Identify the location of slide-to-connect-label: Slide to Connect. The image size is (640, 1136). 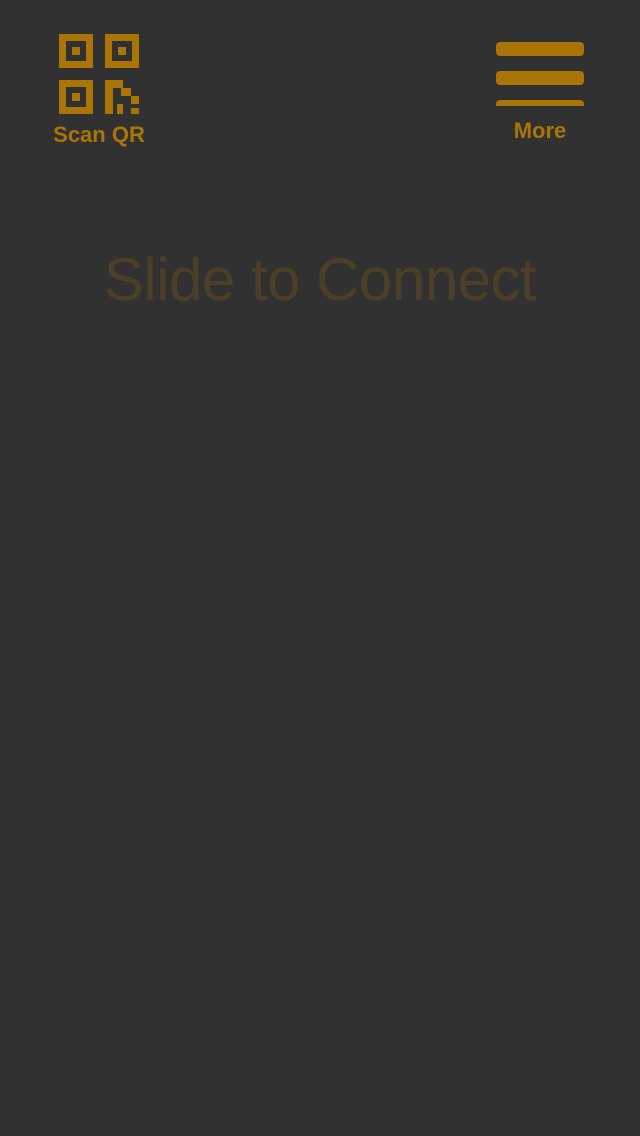
(320, 280).